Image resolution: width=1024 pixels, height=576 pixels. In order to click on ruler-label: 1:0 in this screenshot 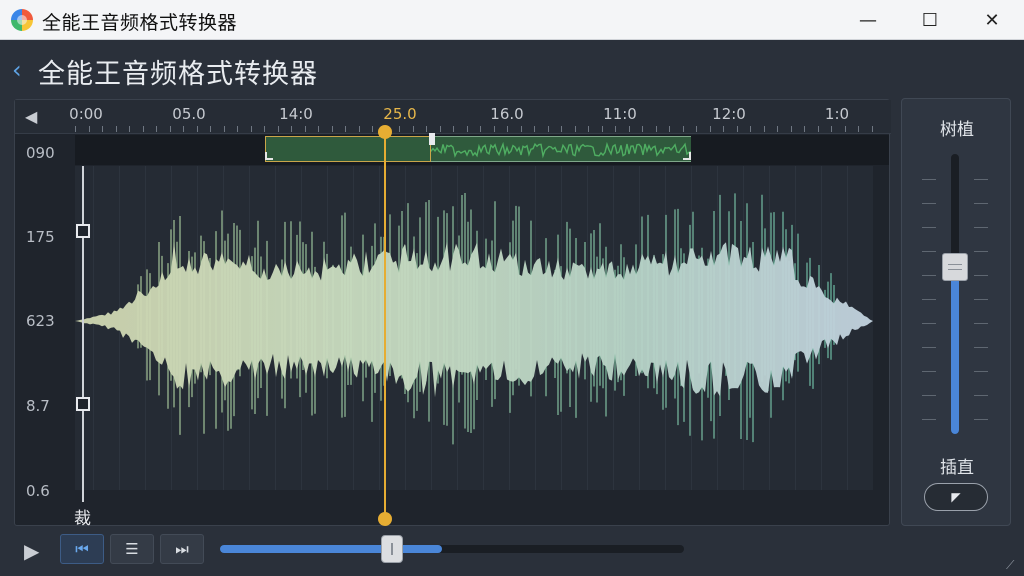, I will do `click(837, 114)`.